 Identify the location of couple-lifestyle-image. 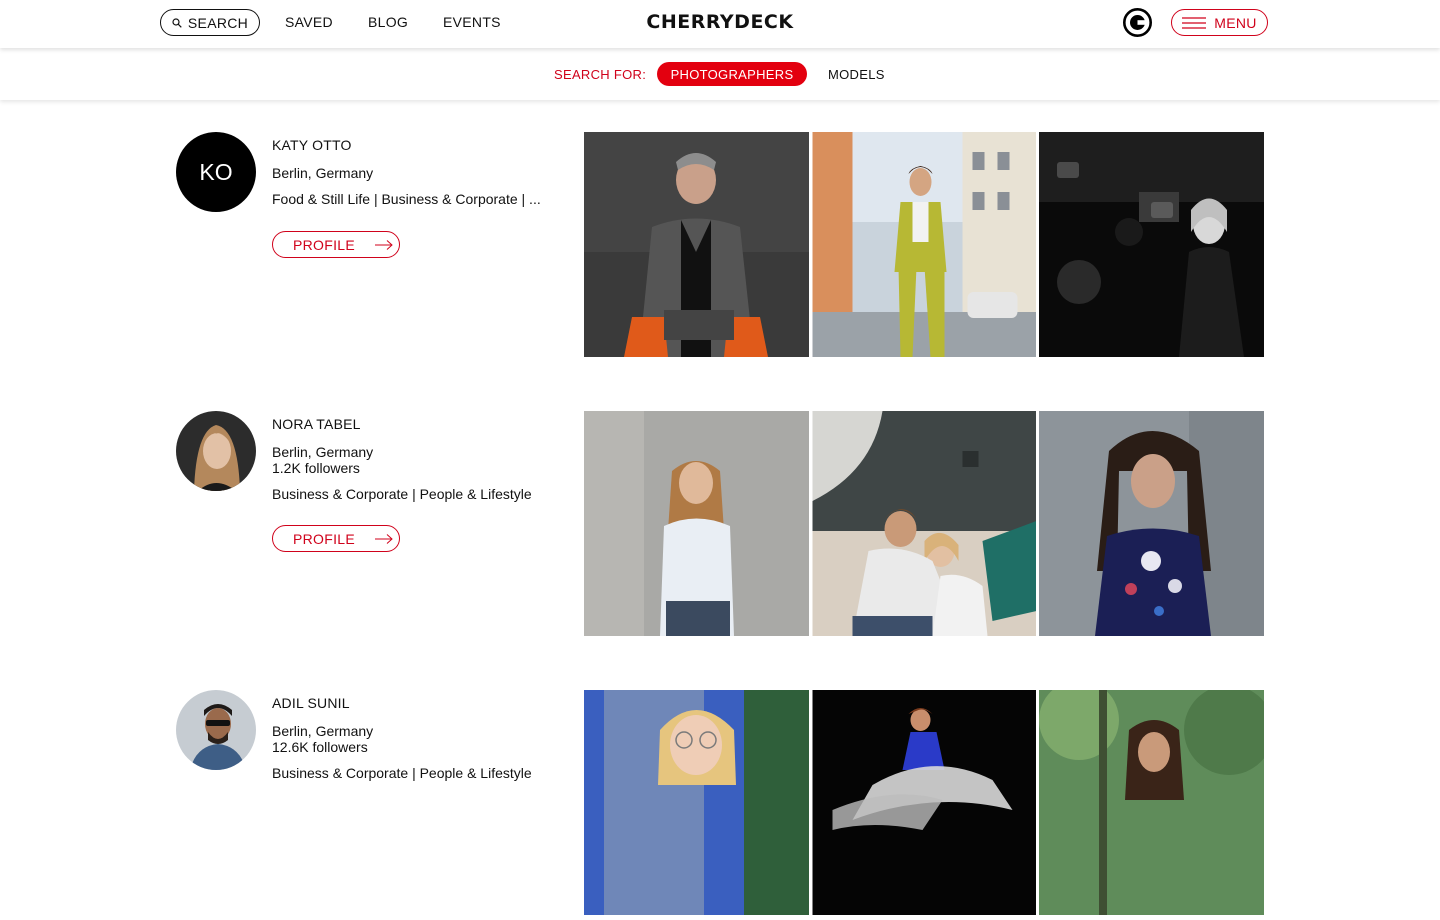
(924, 523).